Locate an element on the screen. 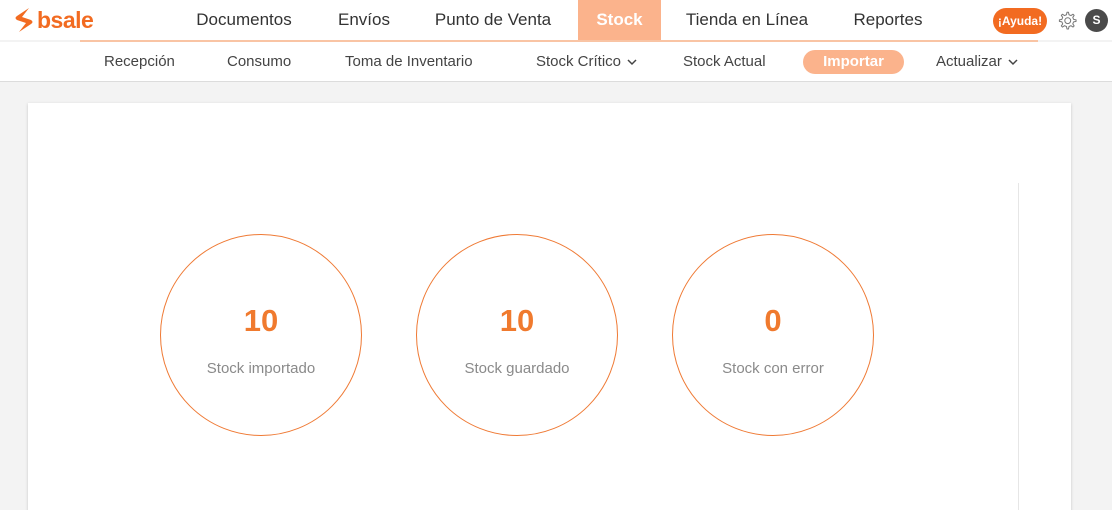 The image size is (1112, 510). sub-nav-label: Actualizar is located at coordinates (969, 61).